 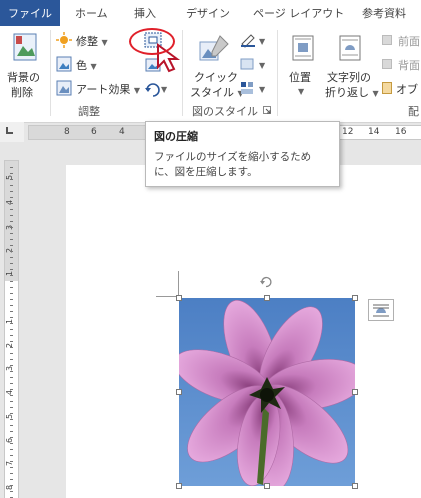 What do you see at coordinates (23, 77) in the screenshot?
I see `remove-background-label-1: 背景の` at bounding box center [23, 77].